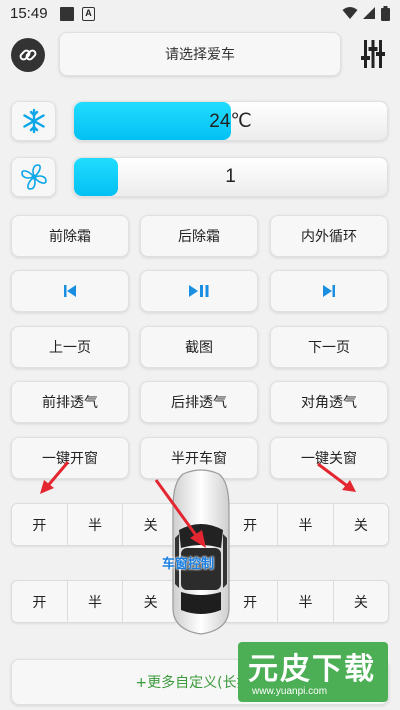 The width and height of the screenshot is (400, 710). I want to click on rear-right-window-control: 开 半 关, so click(305, 601).